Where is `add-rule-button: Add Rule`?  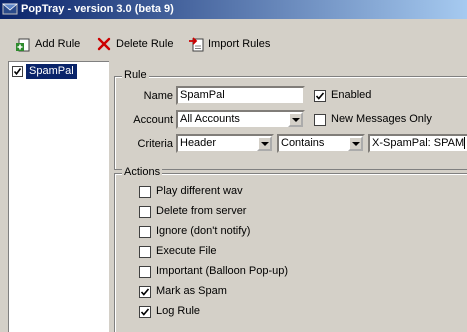 add-rule-button: Add Rule is located at coordinates (47, 44).